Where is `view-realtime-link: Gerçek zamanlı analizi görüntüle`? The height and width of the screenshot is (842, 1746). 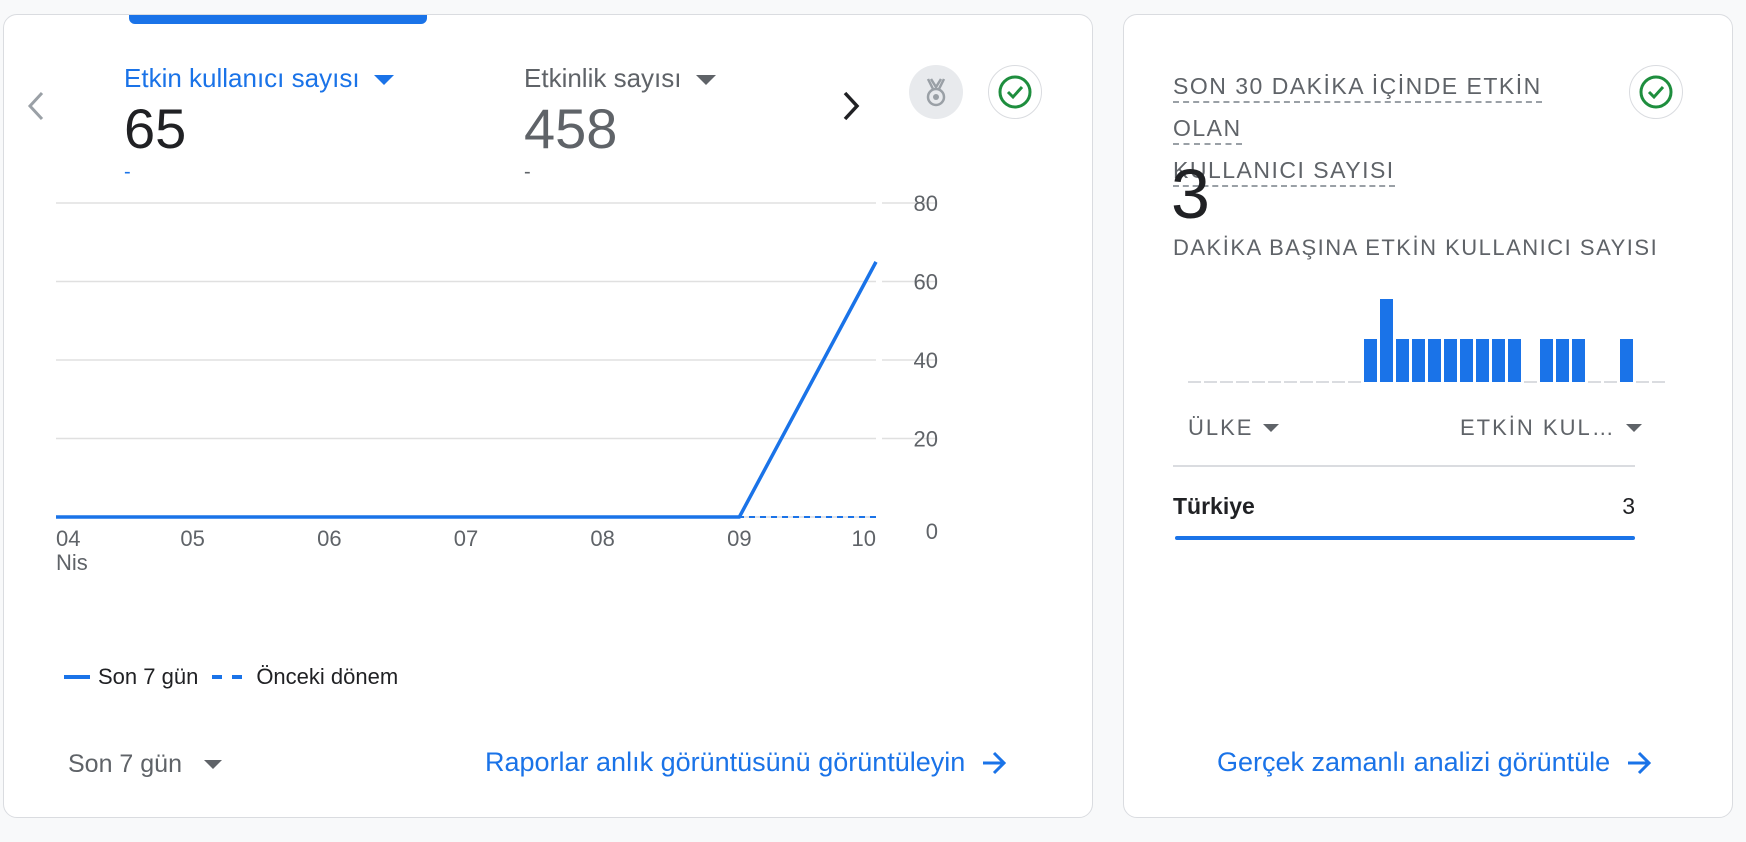 view-realtime-link: Gerçek zamanlı analizi görüntüle is located at coordinates (1435, 762).